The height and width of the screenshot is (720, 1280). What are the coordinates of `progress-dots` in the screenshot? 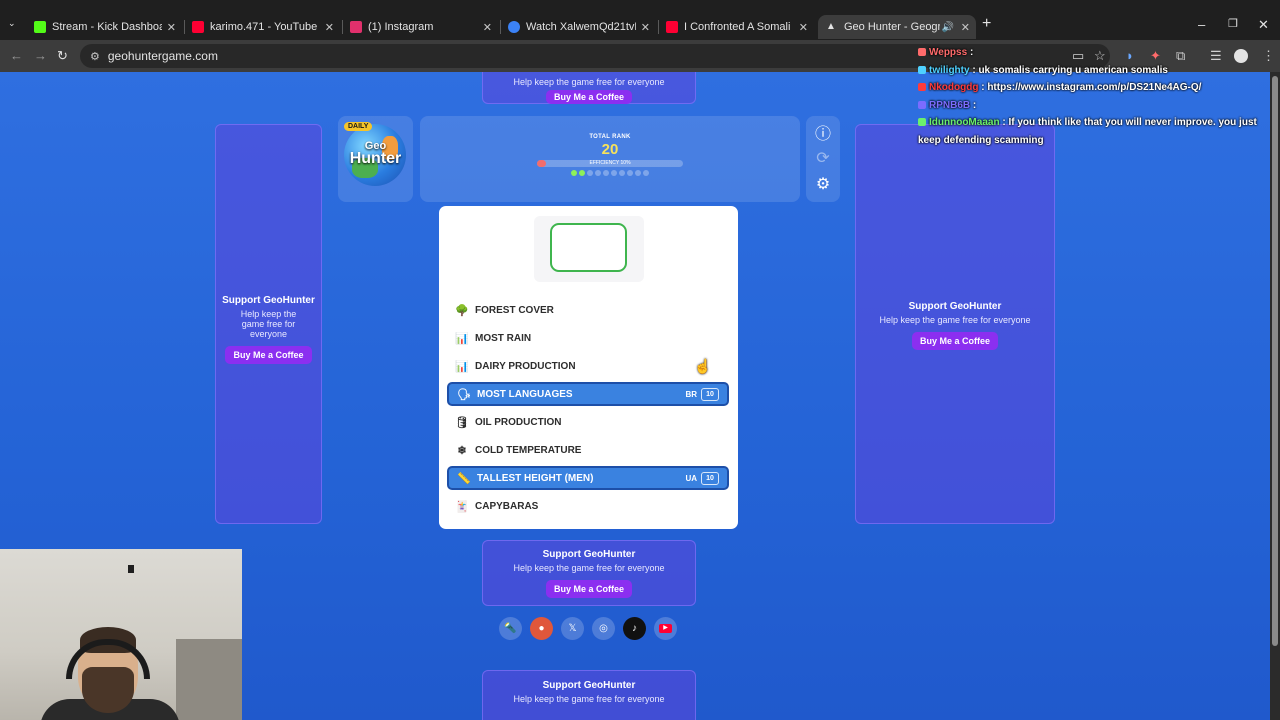 It's located at (610, 173).